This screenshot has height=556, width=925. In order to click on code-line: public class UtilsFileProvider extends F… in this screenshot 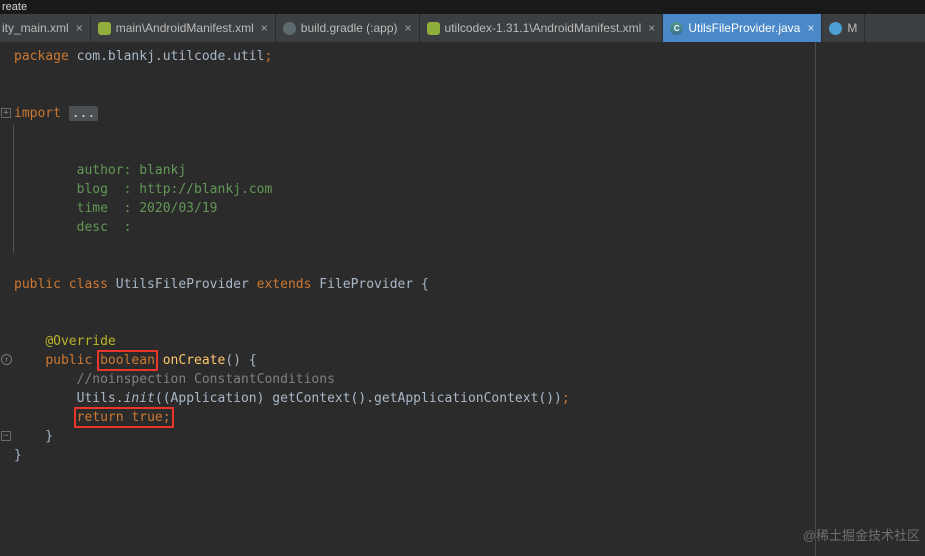, I will do `click(462, 284)`.